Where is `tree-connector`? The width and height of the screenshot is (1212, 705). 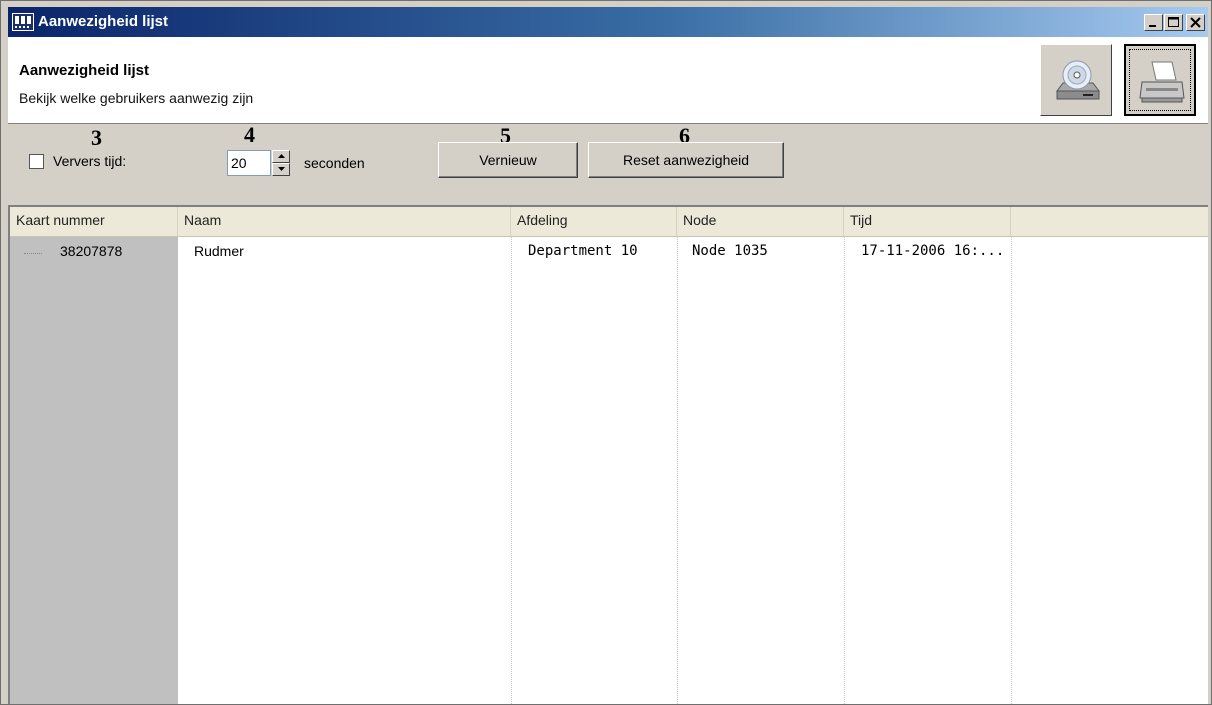
tree-connector is located at coordinates (33, 253).